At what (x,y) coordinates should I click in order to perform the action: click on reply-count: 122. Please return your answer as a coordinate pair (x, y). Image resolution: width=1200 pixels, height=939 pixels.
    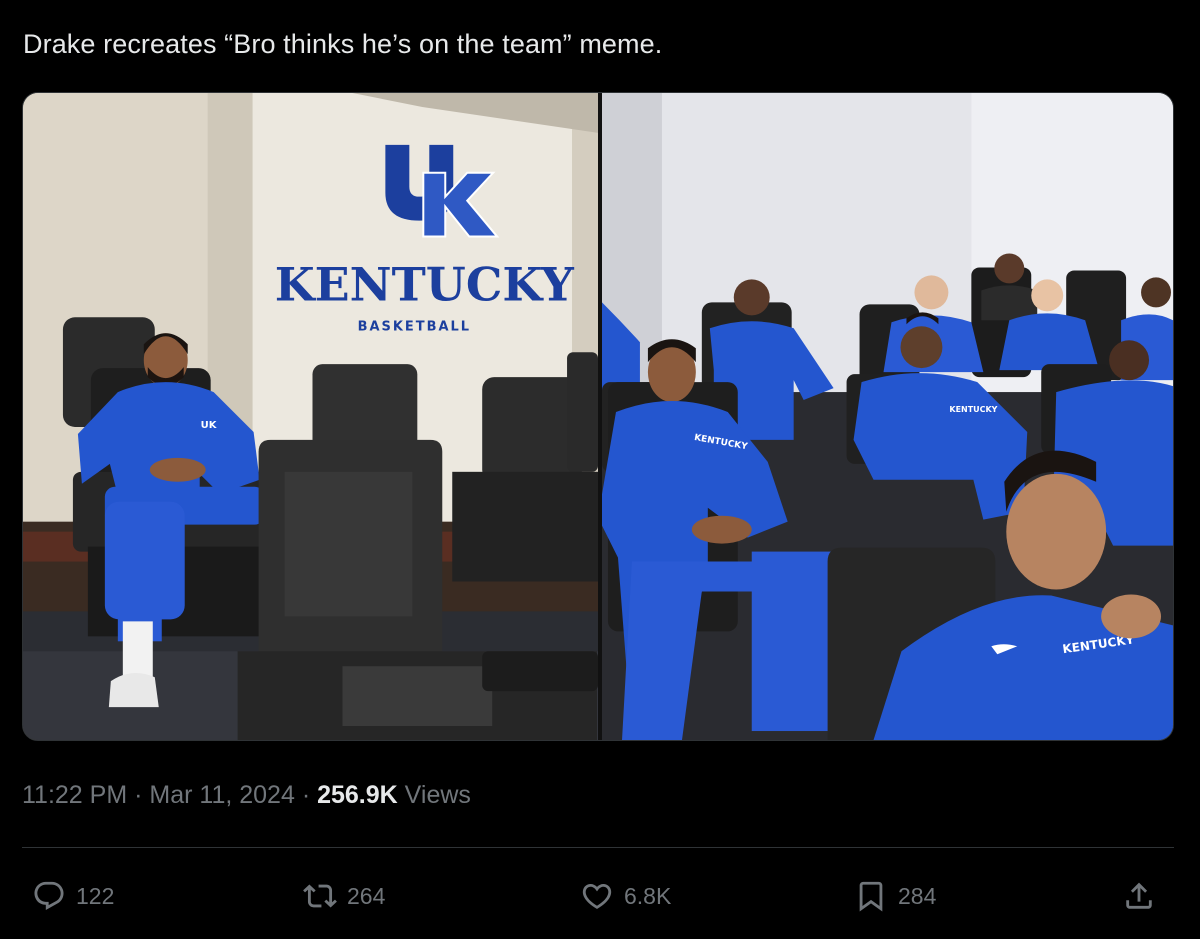
    Looking at the image, I should click on (95, 895).